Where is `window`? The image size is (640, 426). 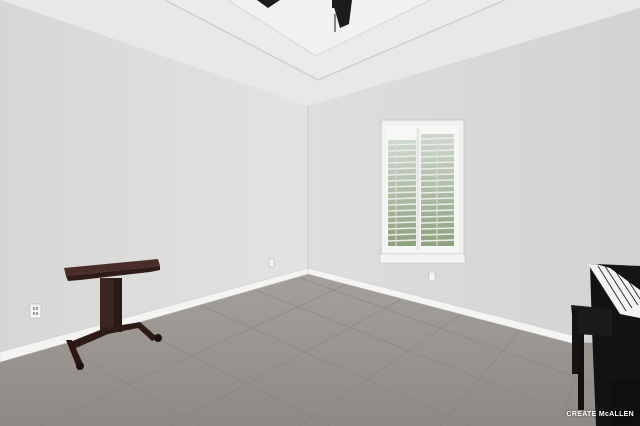 window is located at coordinates (422, 191).